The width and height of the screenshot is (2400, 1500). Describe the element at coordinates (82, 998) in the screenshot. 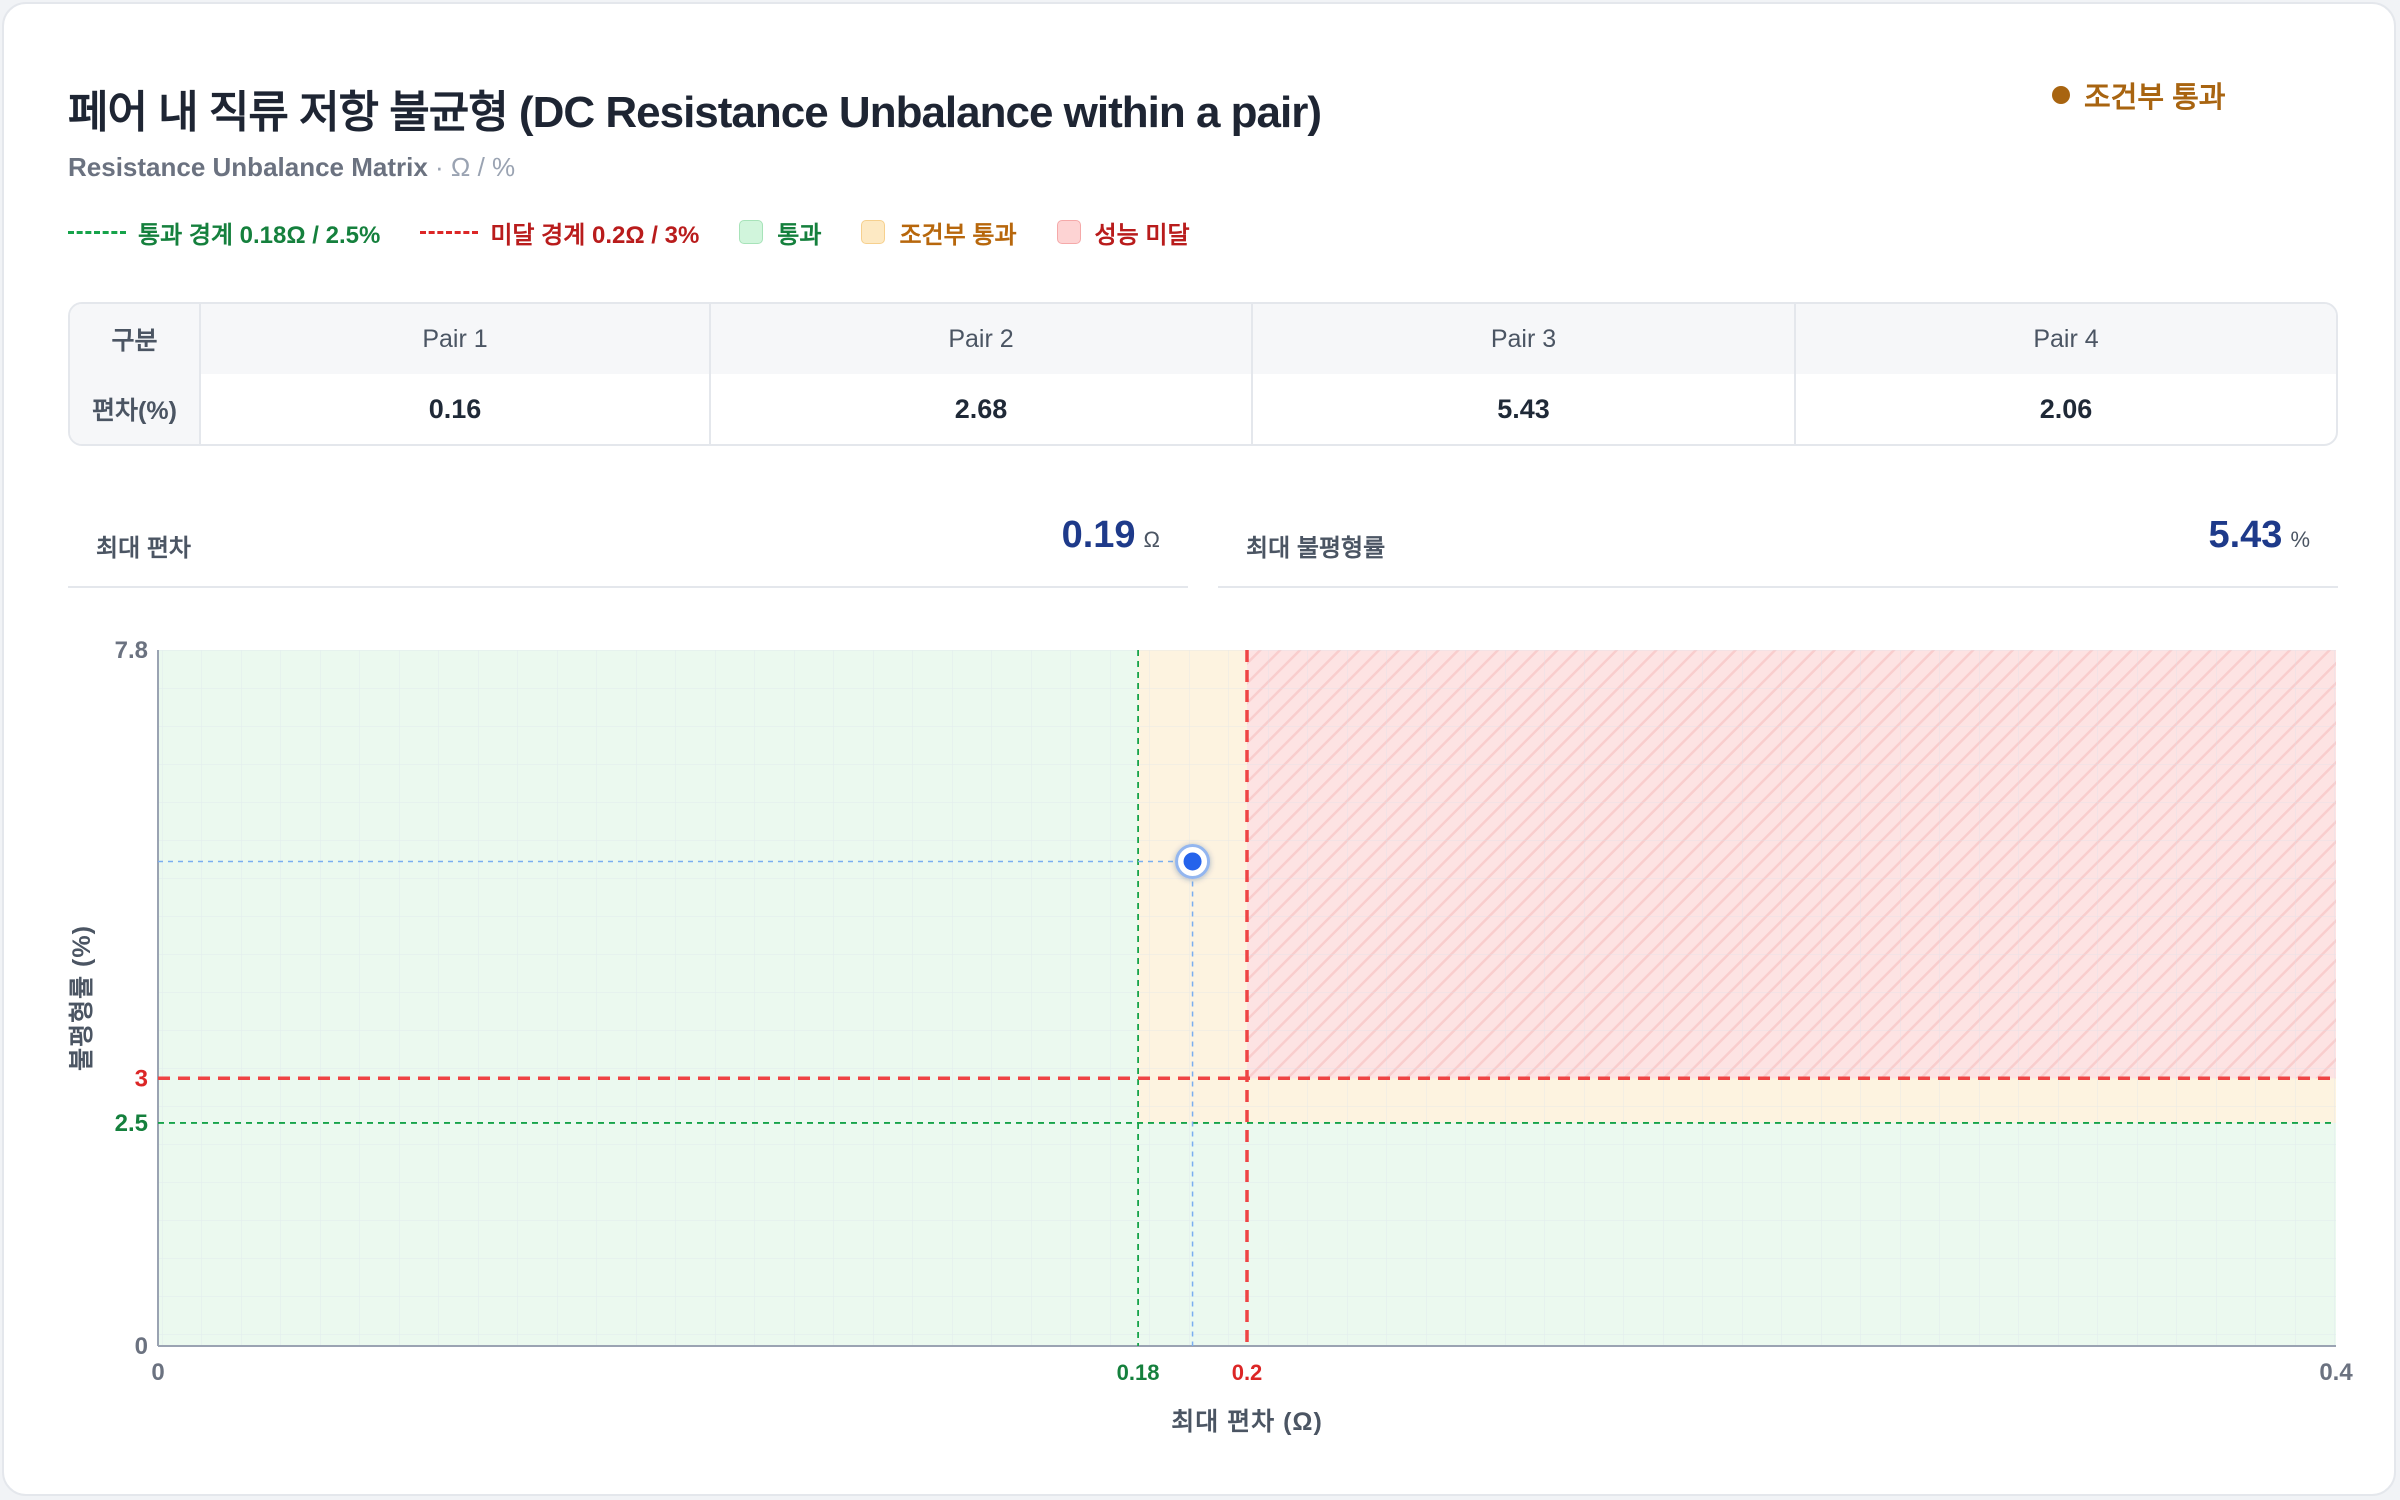

I see `y-axis-title: 불평형률 (%)` at that location.